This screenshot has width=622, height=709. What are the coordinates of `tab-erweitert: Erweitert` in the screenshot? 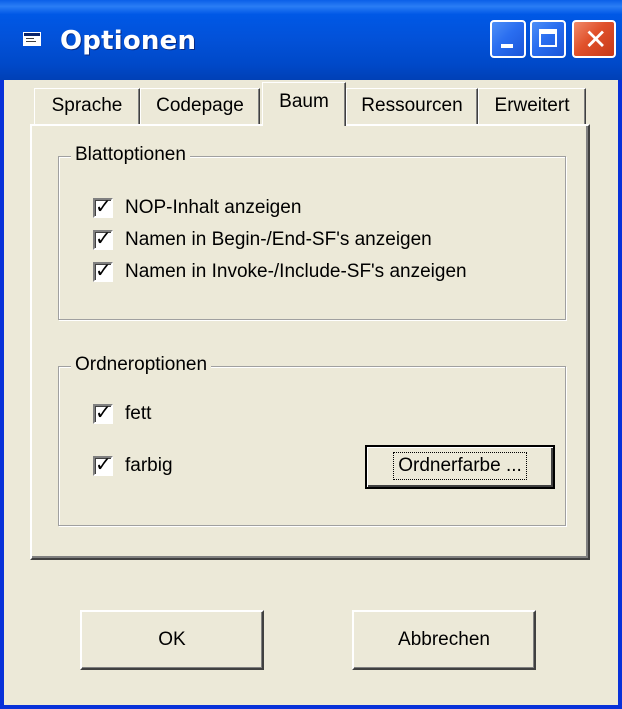 It's located at (532, 106).